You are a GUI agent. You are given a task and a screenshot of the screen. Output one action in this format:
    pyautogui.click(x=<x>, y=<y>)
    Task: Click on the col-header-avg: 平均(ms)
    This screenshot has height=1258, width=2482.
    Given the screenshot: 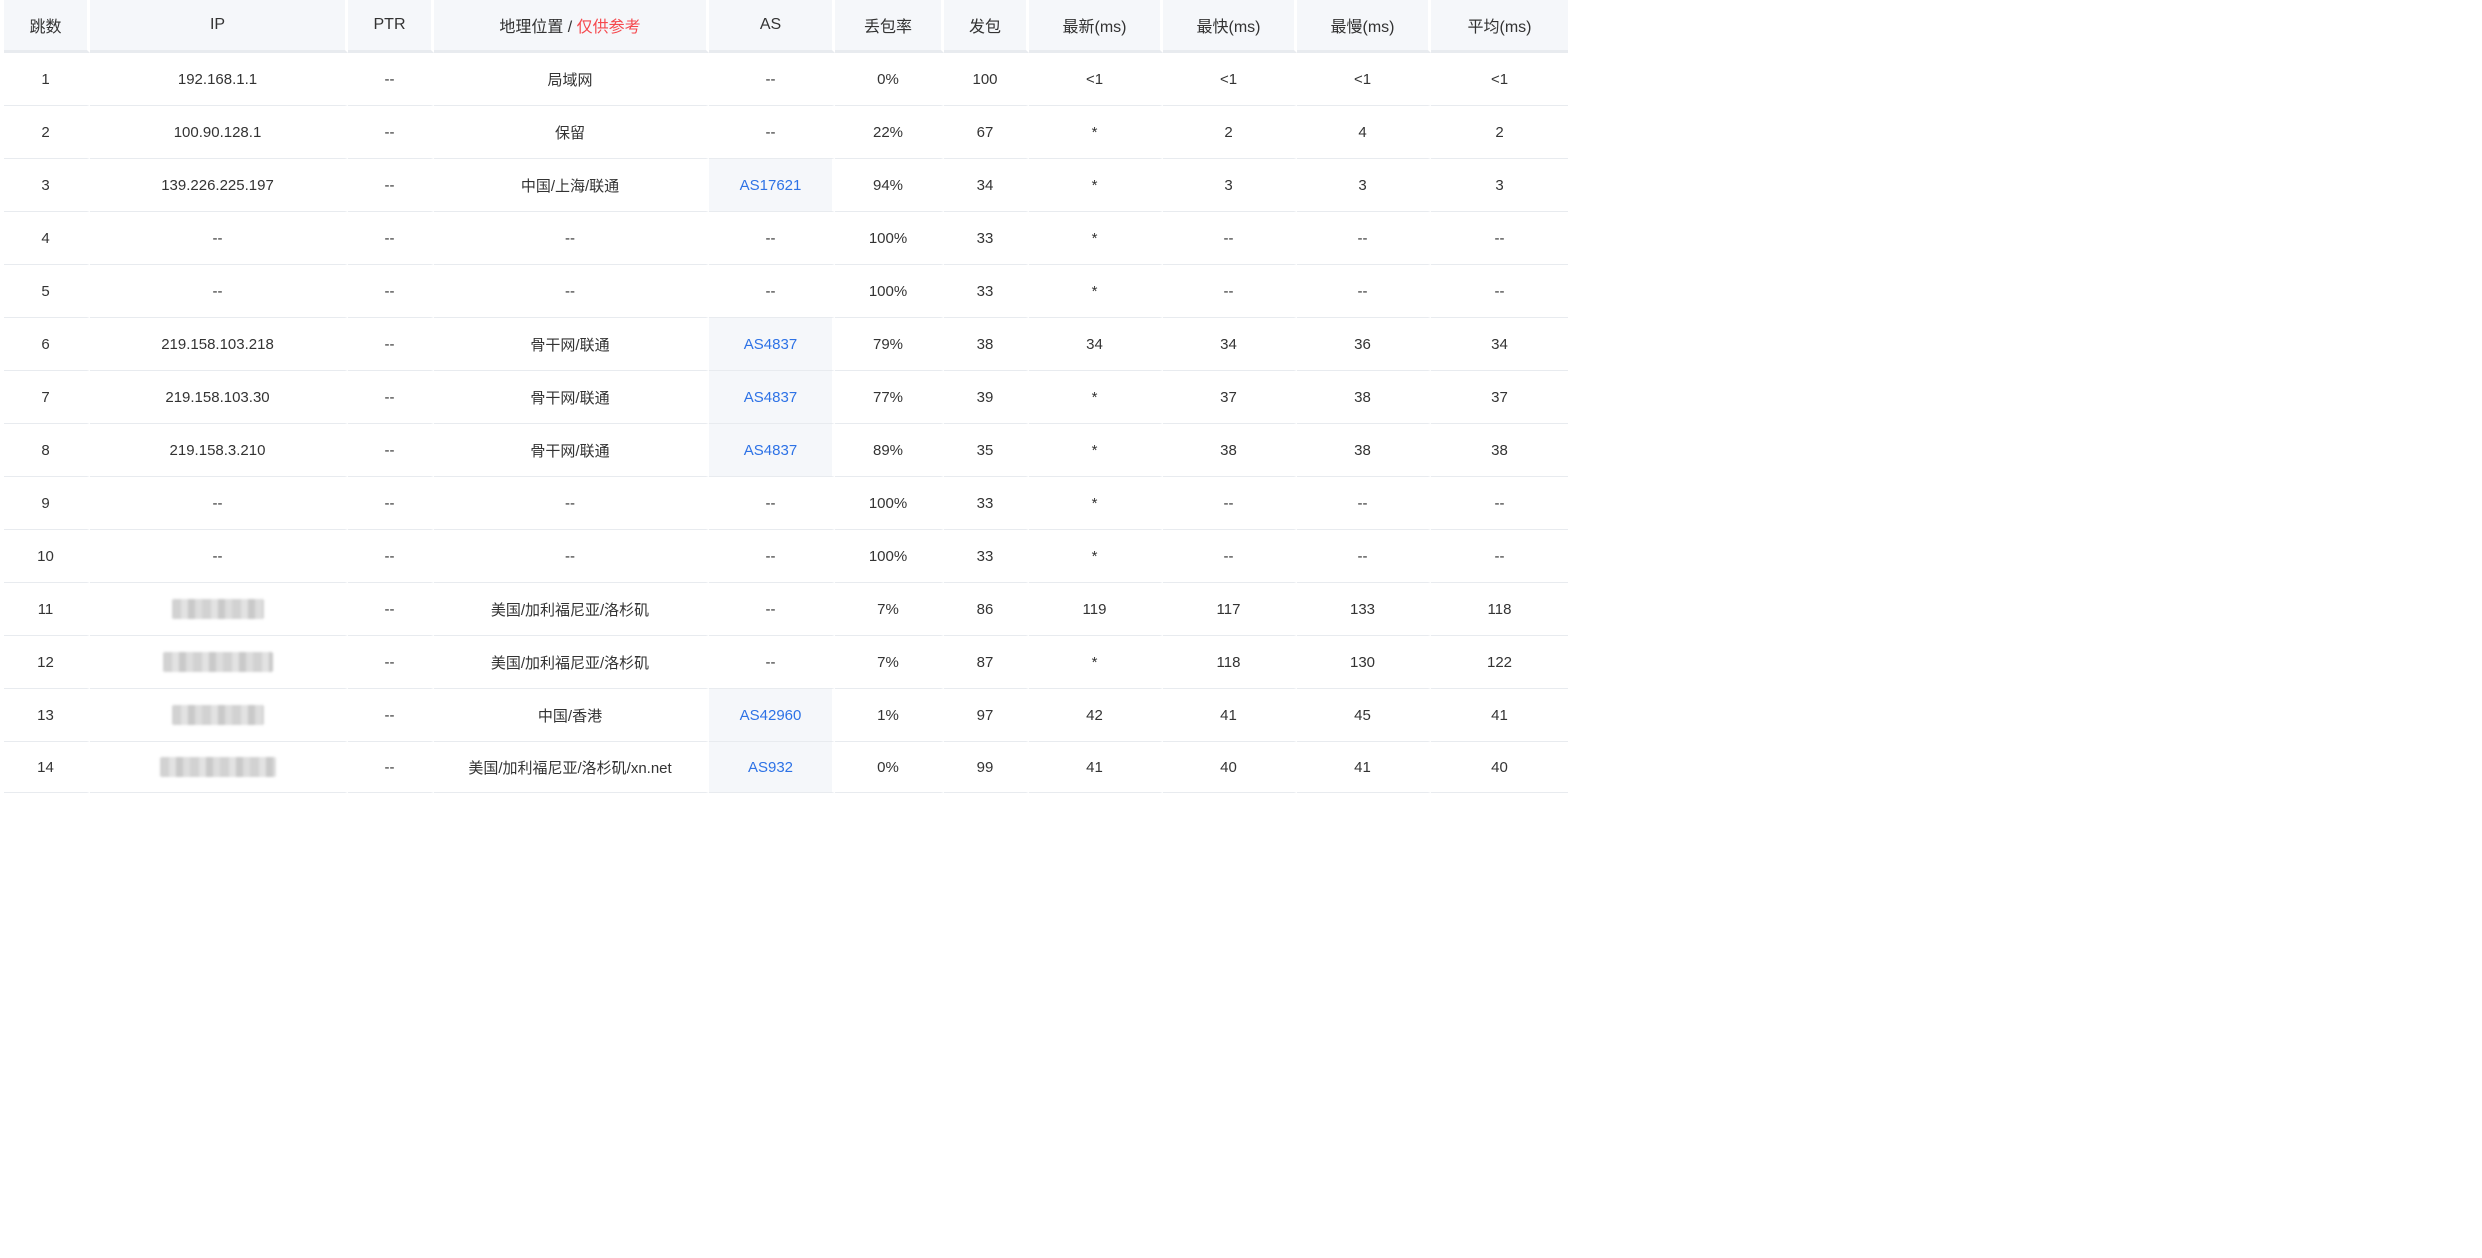 What is the action you would take?
    pyautogui.click(x=1499, y=26)
    